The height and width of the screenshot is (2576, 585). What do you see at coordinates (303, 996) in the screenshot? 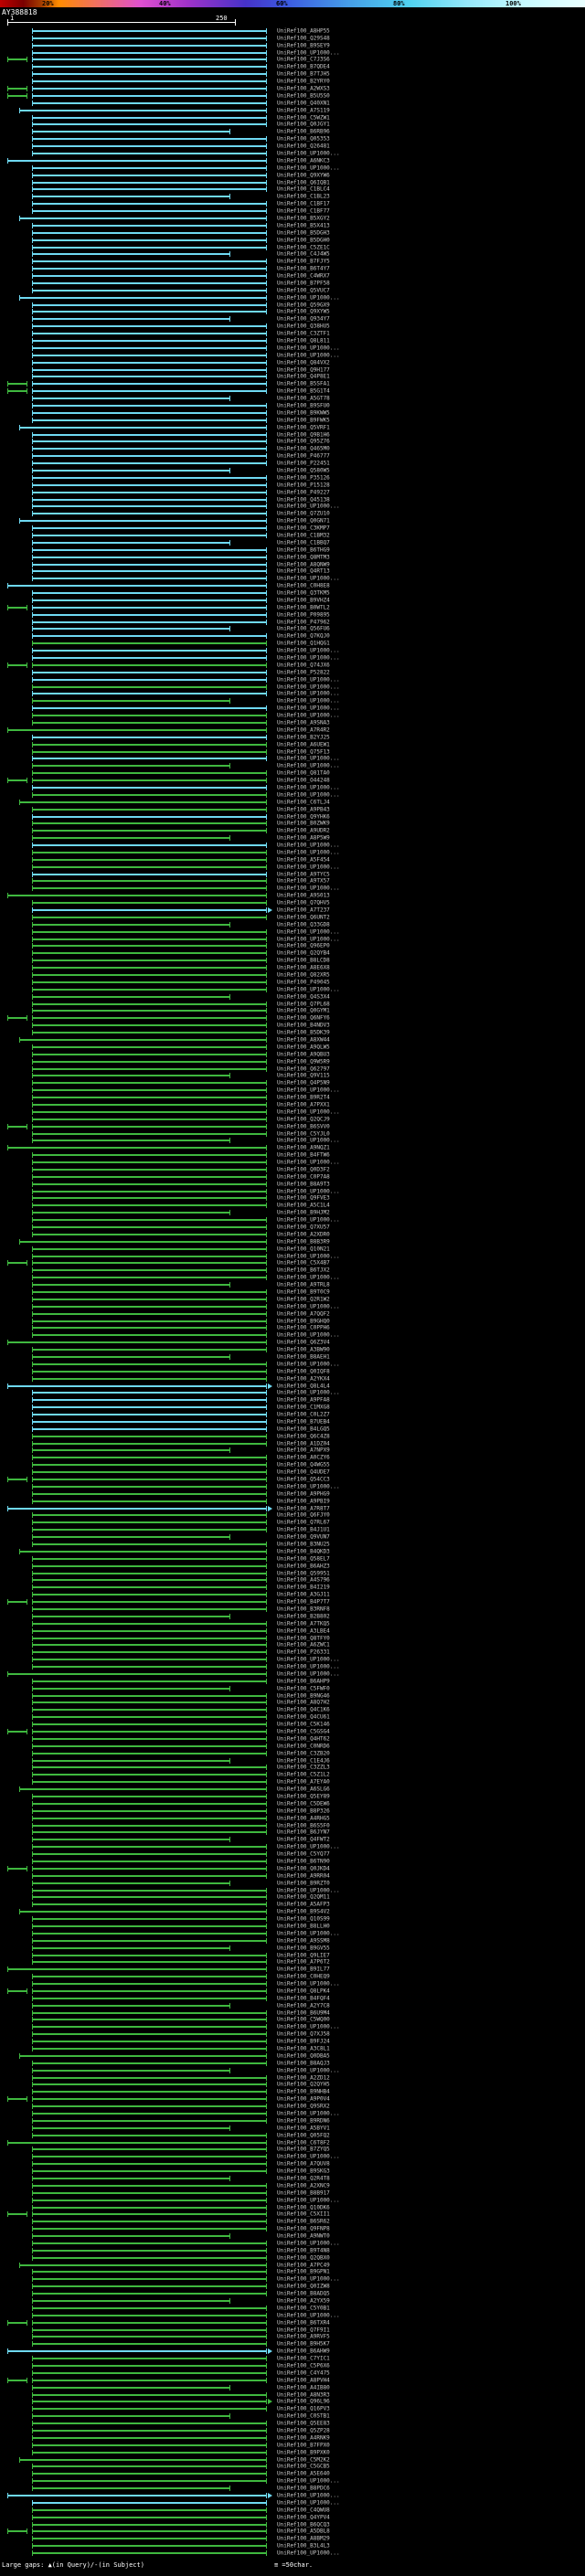
I see `hit-label: UniRef100_Q4S3X4` at bounding box center [303, 996].